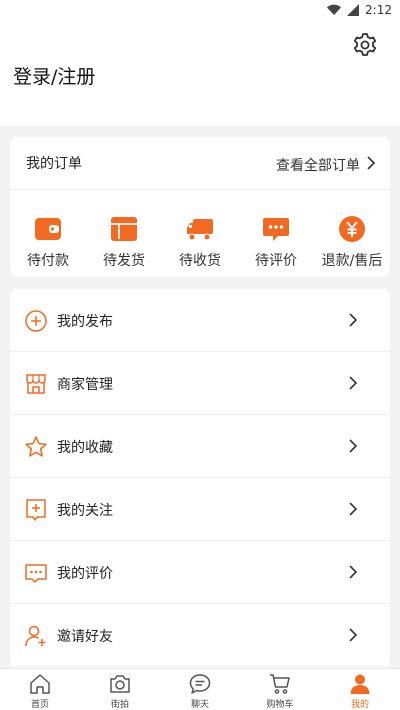 Image resolution: width=400 pixels, height=710 pixels. What do you see at coordinates (200, 12) in the screenshot?
I see `status-bar: 2:12` at bounding box center [200, 12].